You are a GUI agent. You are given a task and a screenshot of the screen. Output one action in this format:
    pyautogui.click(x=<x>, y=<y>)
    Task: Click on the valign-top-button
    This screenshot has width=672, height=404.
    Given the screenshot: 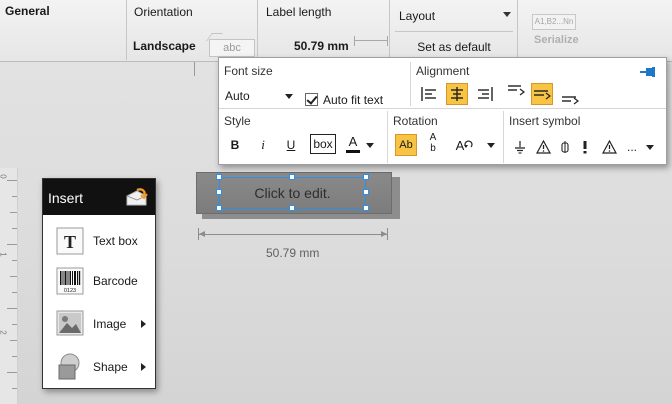 What is the action you would take?
    pyautogui.click(x=516, y=91)
    